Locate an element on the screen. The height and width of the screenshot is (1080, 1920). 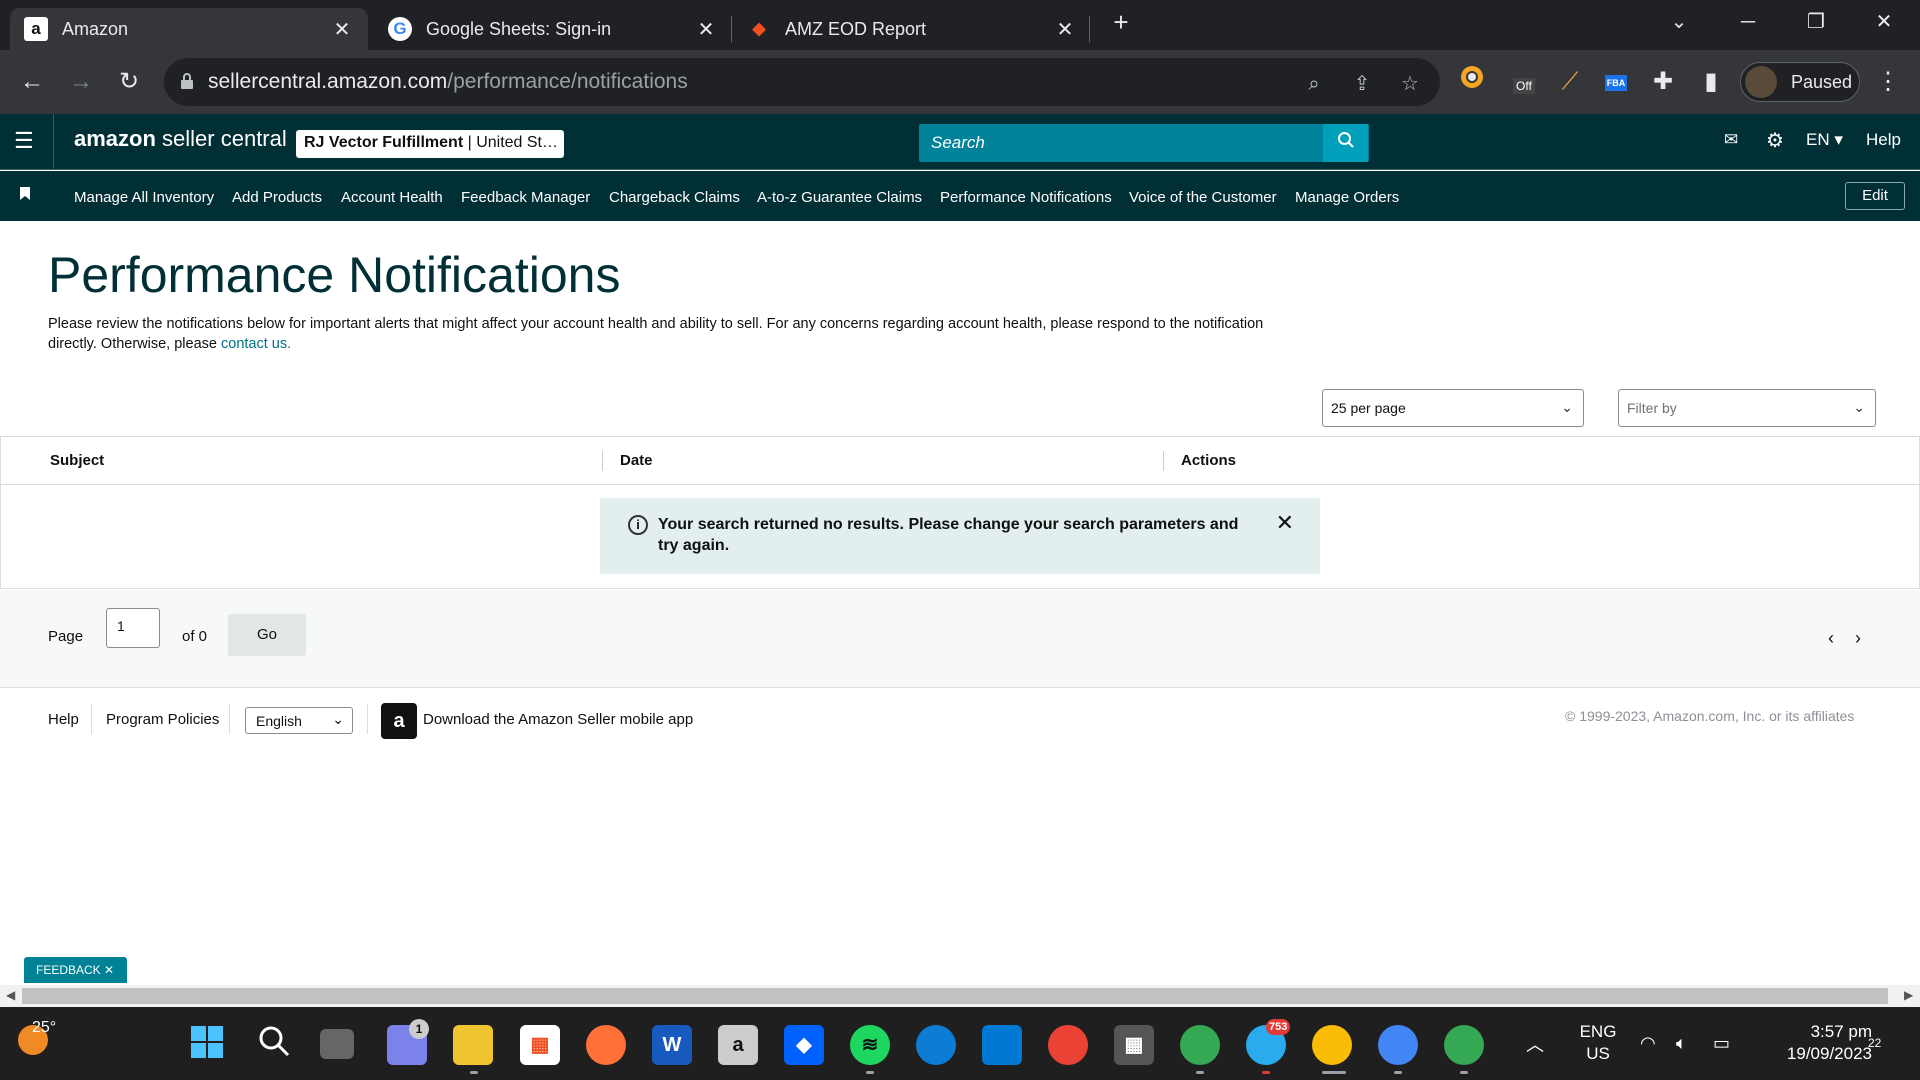
calculator-icon: ▦ is located at coordinates (1134, 1045).